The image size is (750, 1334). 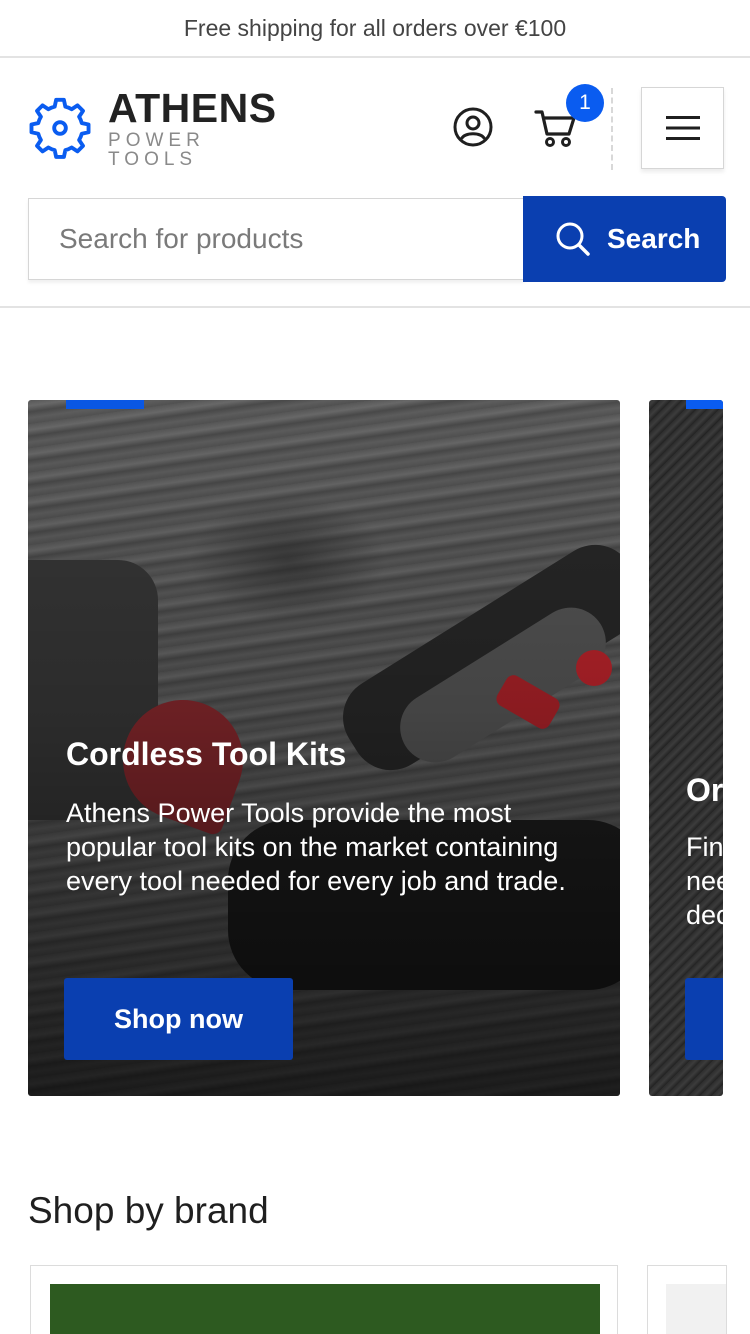 I want to click on search-button: Search, so click(x=624, y=239).